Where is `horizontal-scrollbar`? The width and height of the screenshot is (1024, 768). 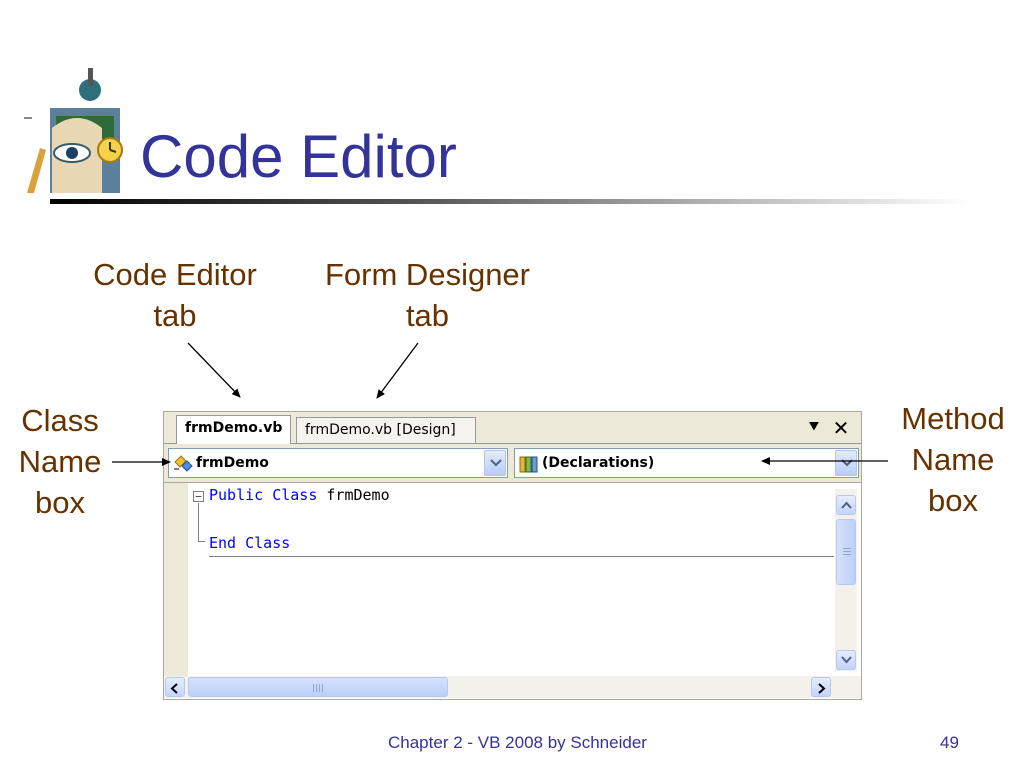 horizontal-scrollbar is located at coordinates (512, 687).